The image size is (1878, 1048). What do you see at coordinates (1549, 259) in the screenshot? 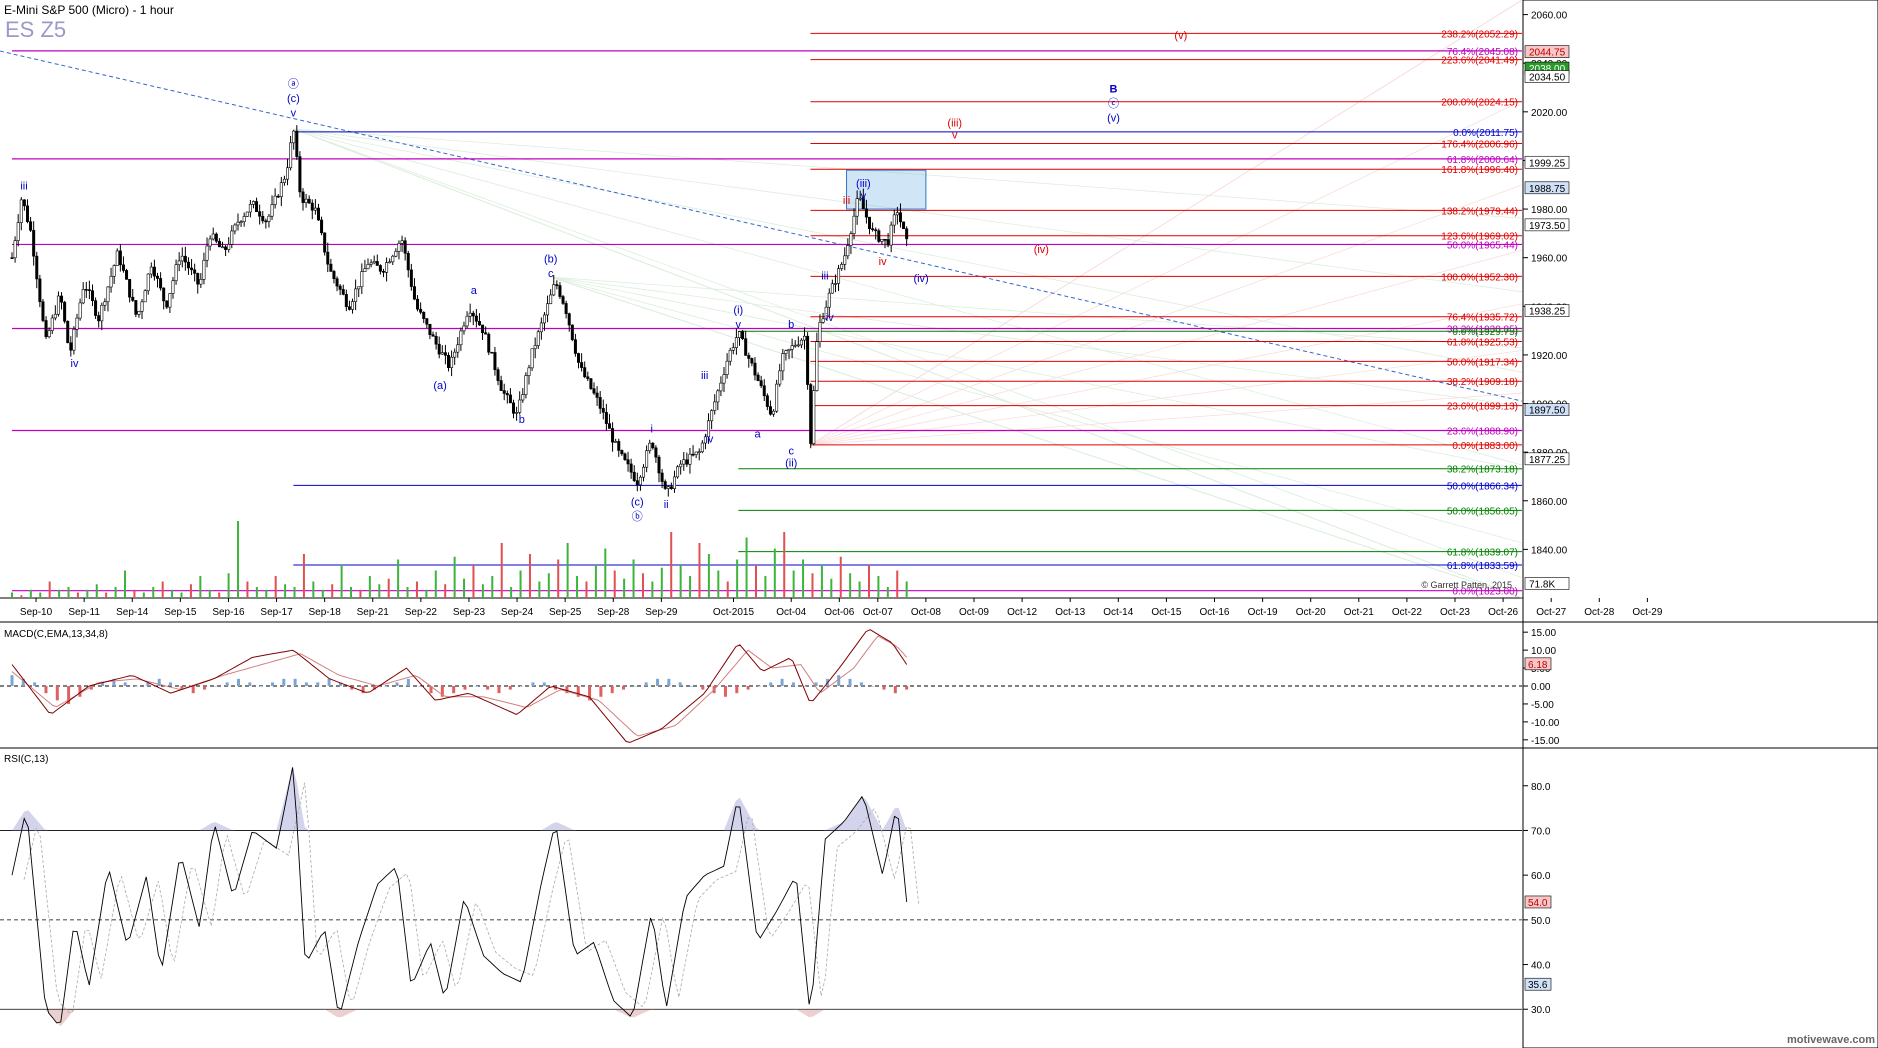
I see `price-tick-label: 1960.00` at bounding box center [1549, 259].